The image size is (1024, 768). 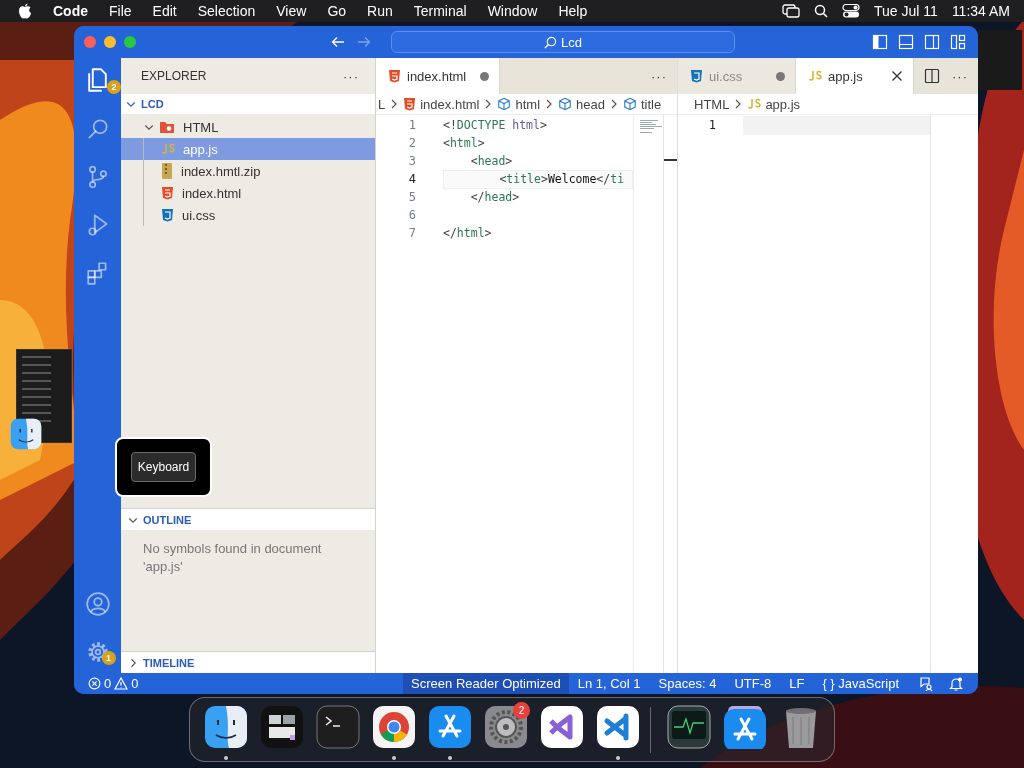 I want to click on window-grid-icon, so click(x=282, y=727).